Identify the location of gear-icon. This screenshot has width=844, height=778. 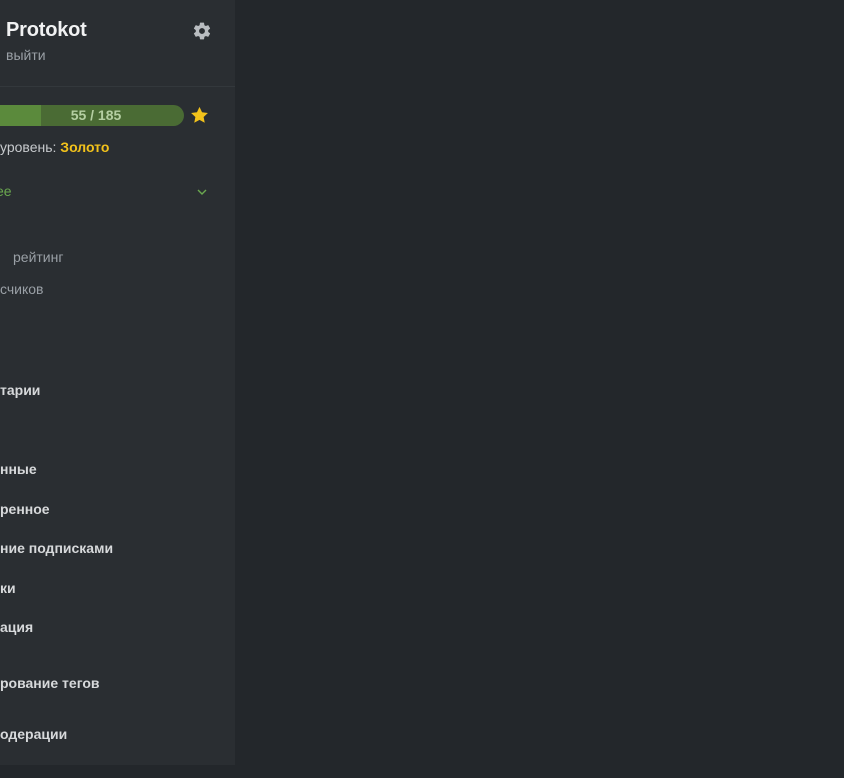
(202, 31).